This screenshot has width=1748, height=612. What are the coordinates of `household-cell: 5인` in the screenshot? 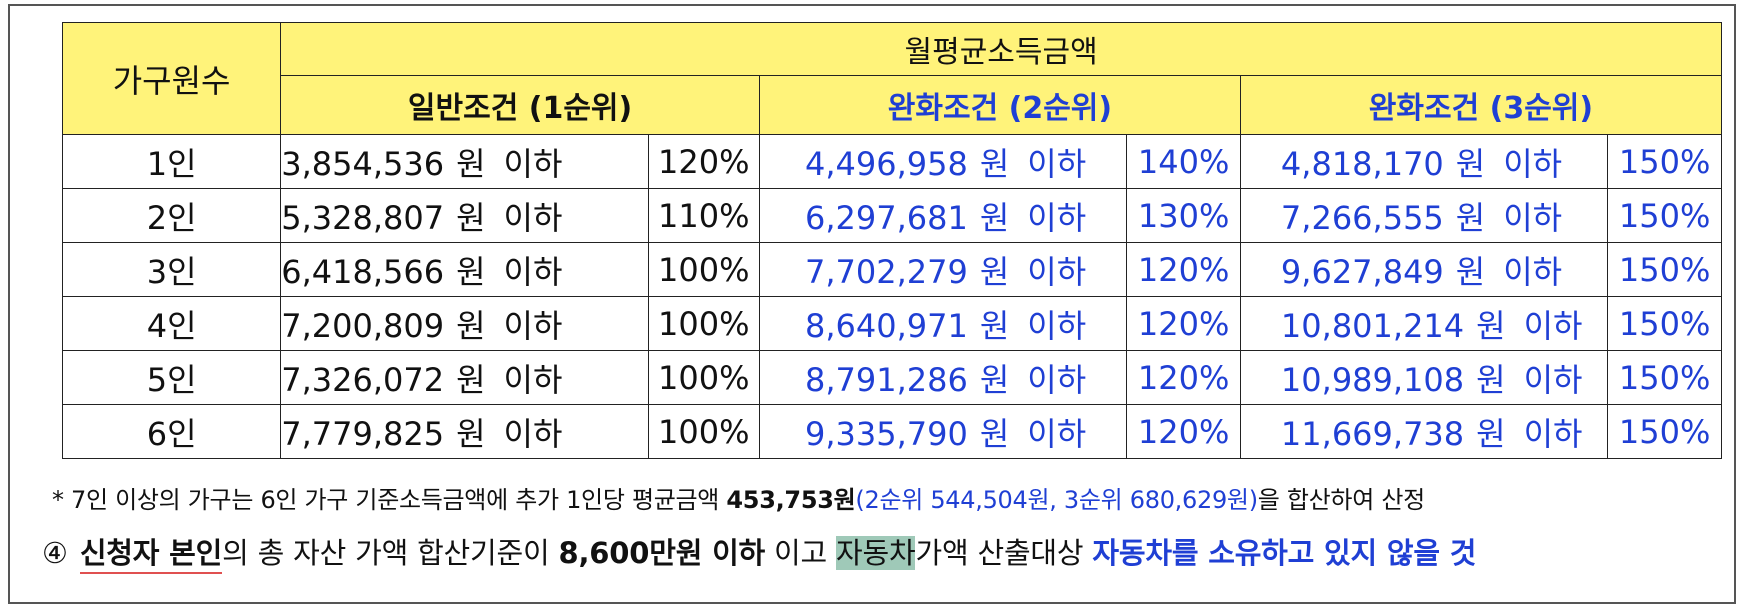 It's located at (171, 377).